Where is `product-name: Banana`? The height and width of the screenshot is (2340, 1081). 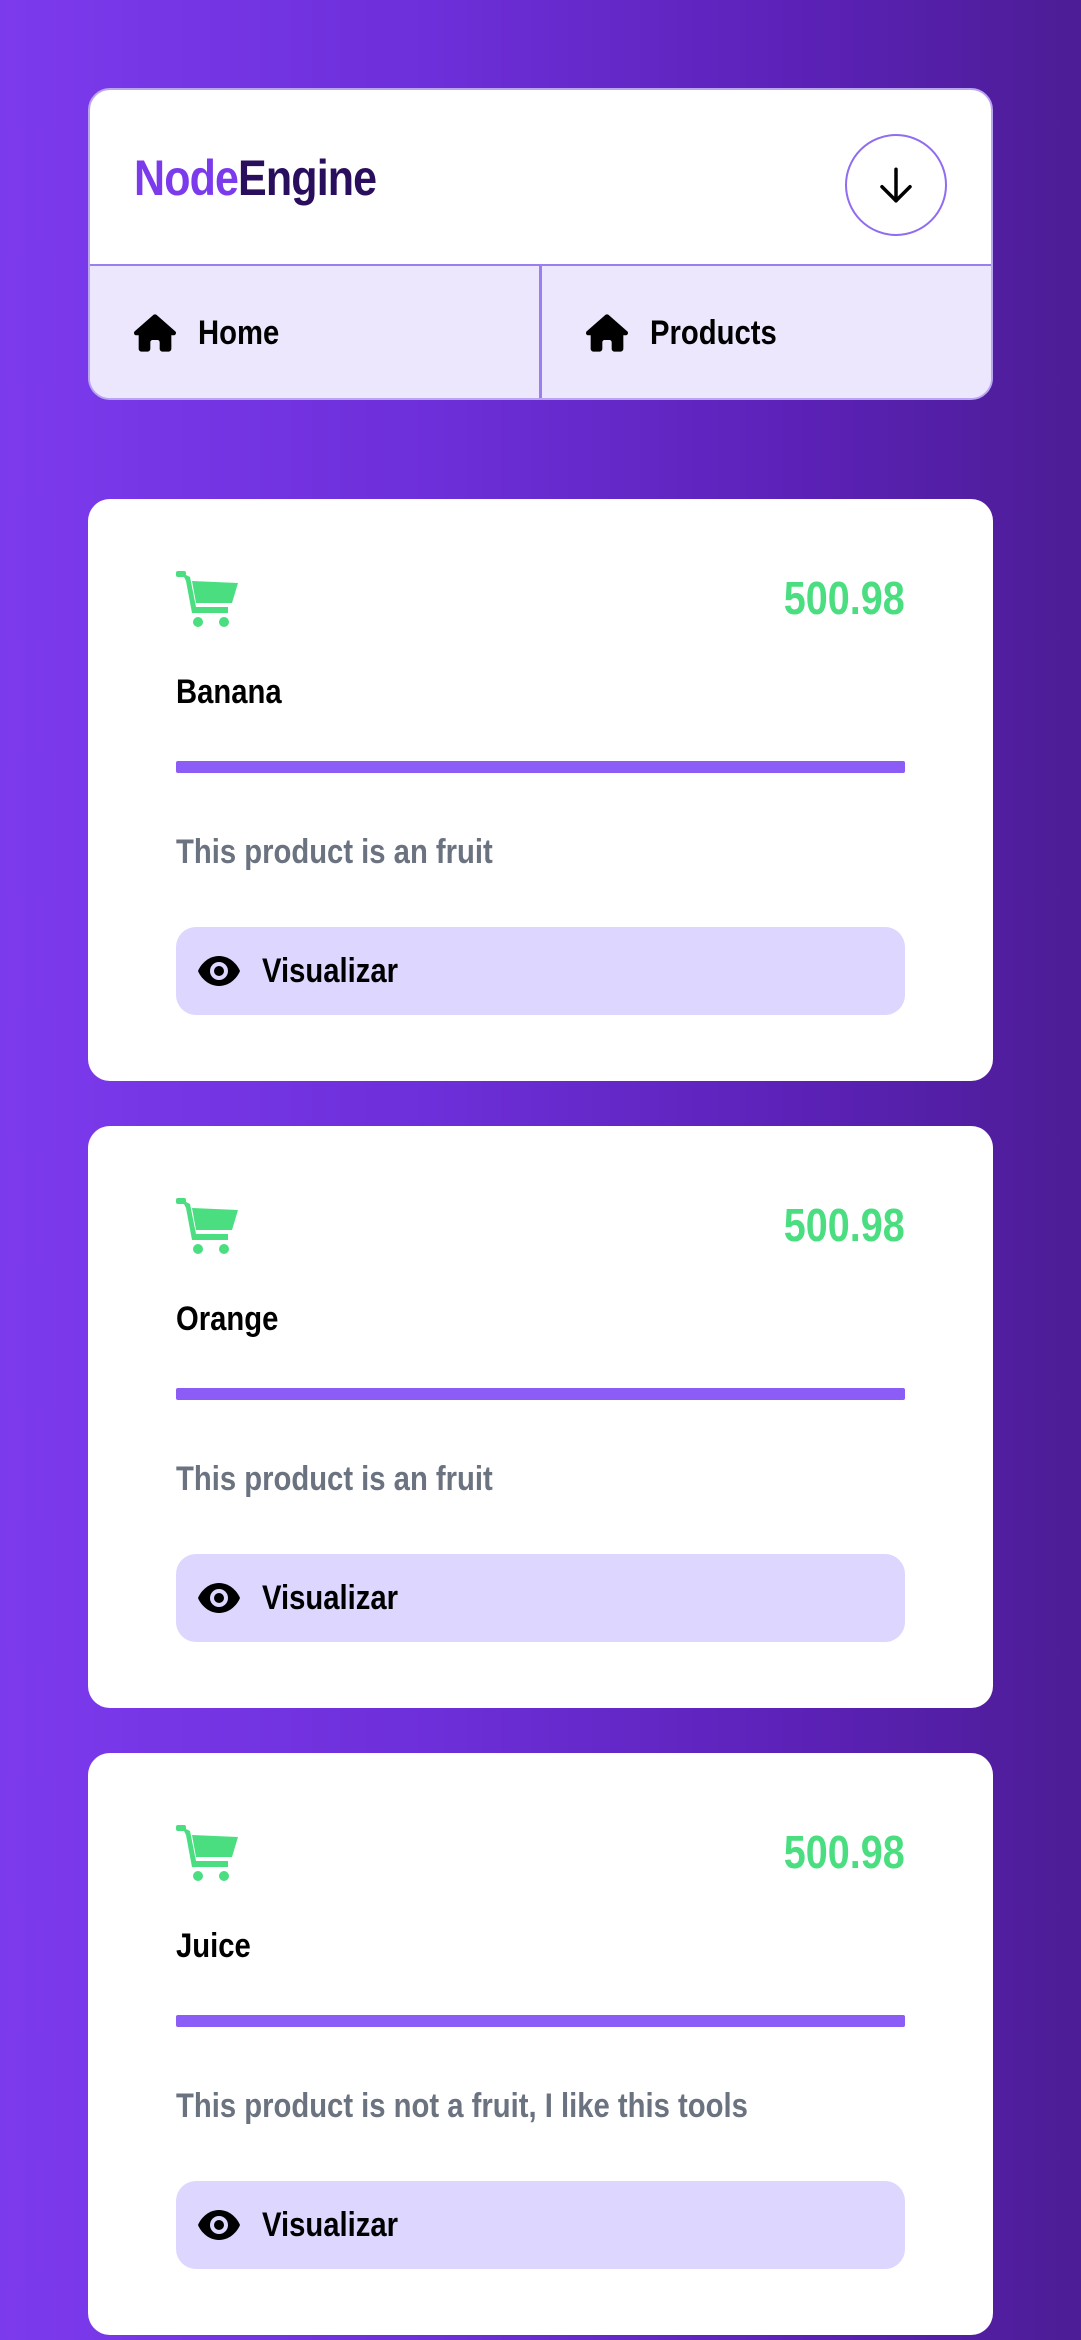
product-name: Banana is located at coordinates (229, 692).